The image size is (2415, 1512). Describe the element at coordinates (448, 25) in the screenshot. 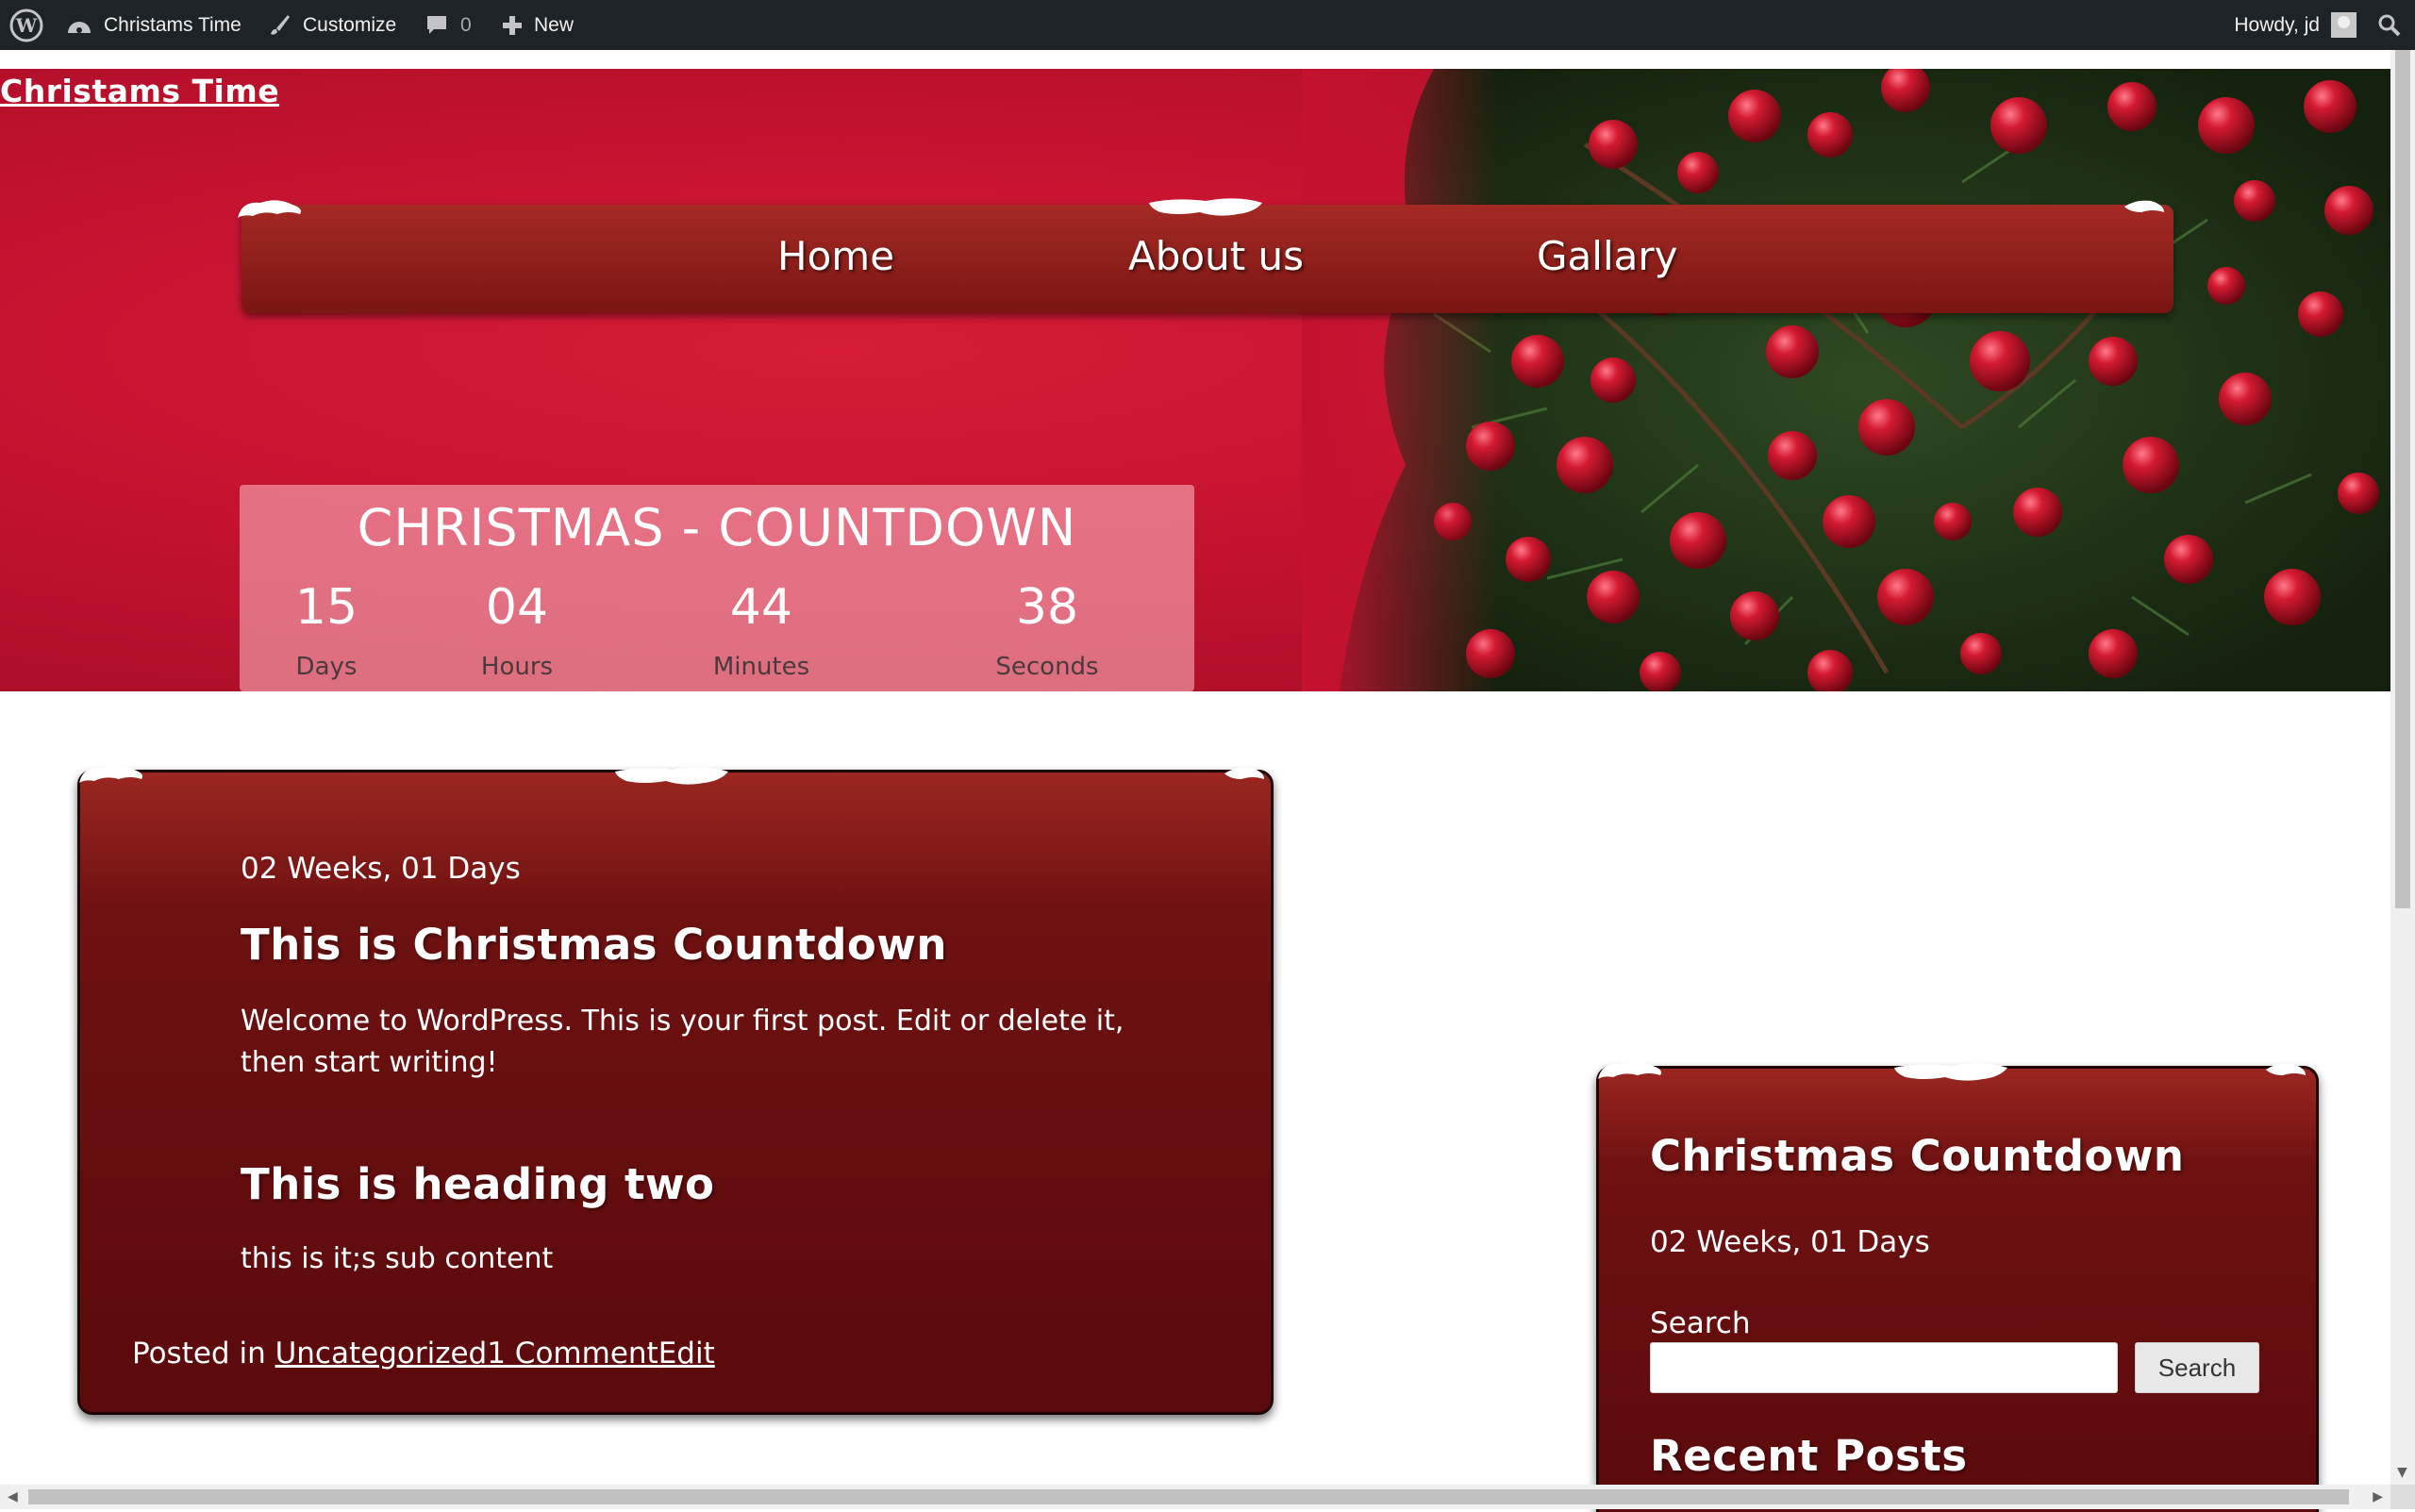

I see `comments-link: 0` at that location.